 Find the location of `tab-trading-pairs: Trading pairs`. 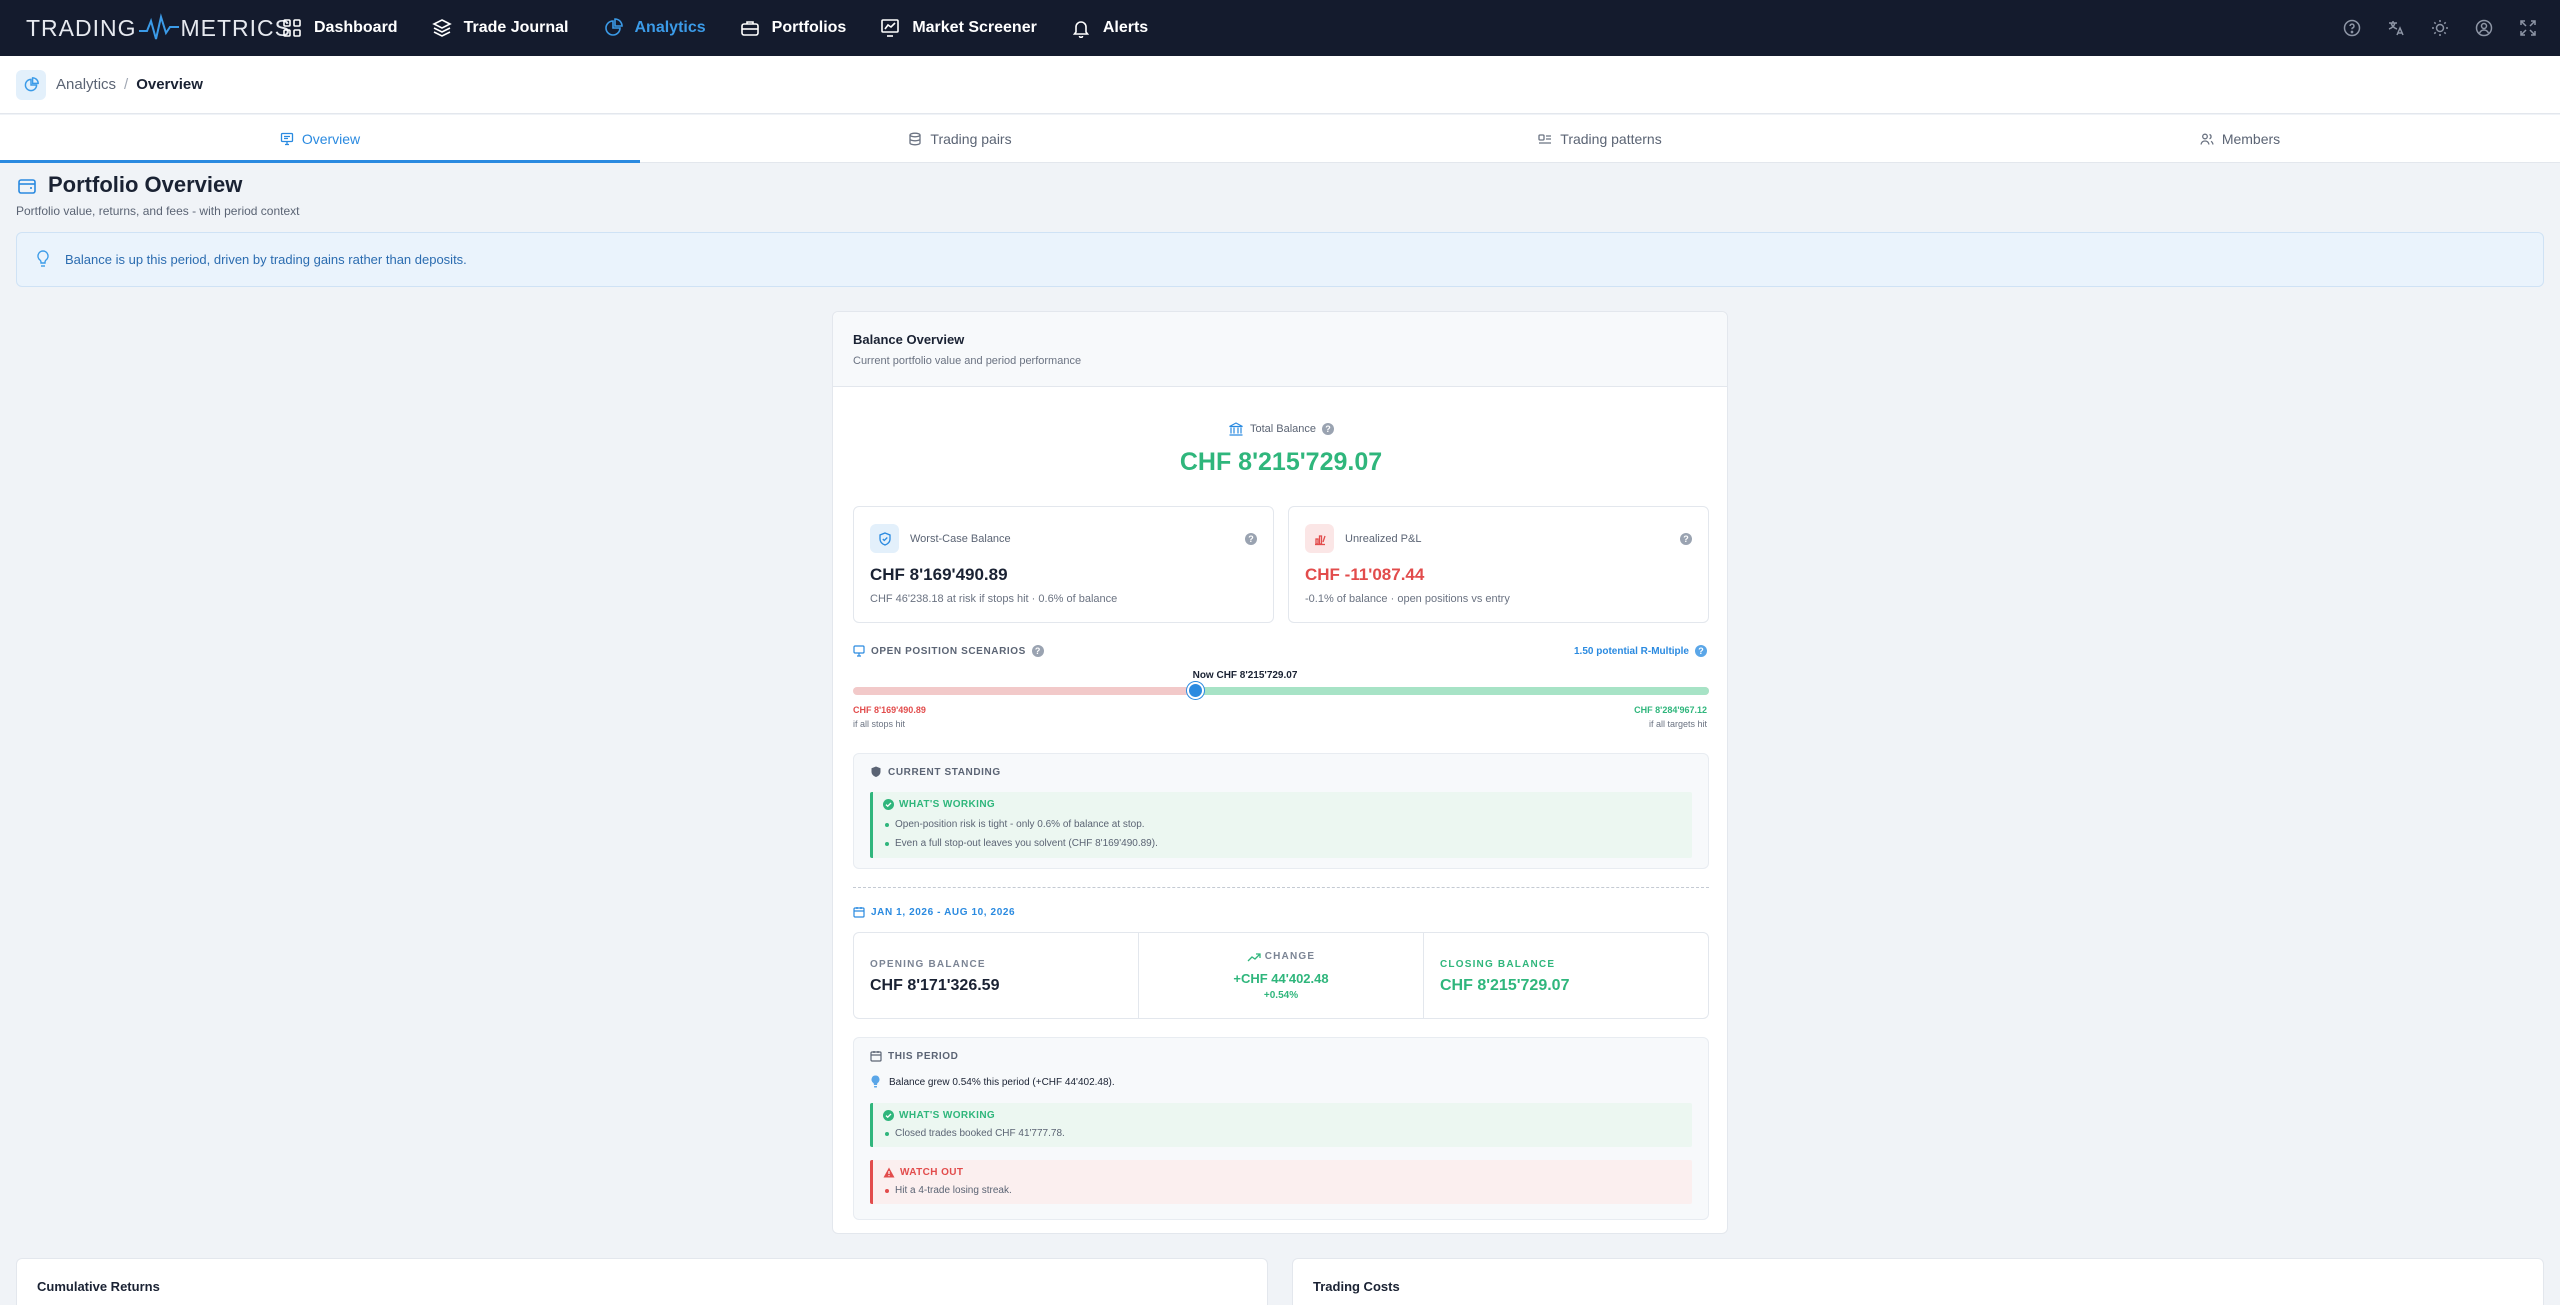

tab-trading-pairs: Trading pairs is located at coordinates (960, 138).